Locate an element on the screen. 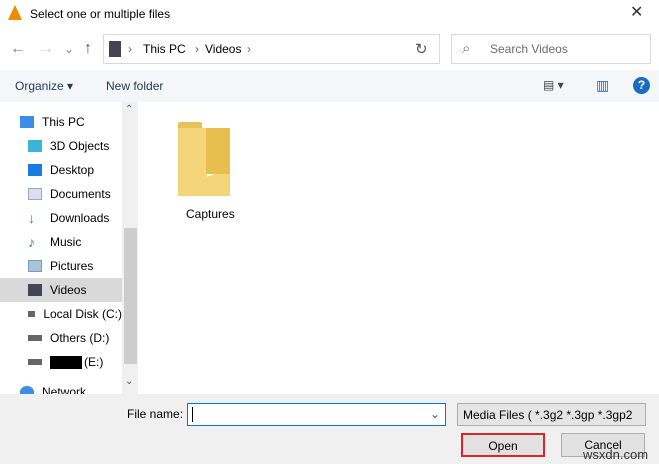  search-placeholder: Search Videos is located at coordinates (529, 49).